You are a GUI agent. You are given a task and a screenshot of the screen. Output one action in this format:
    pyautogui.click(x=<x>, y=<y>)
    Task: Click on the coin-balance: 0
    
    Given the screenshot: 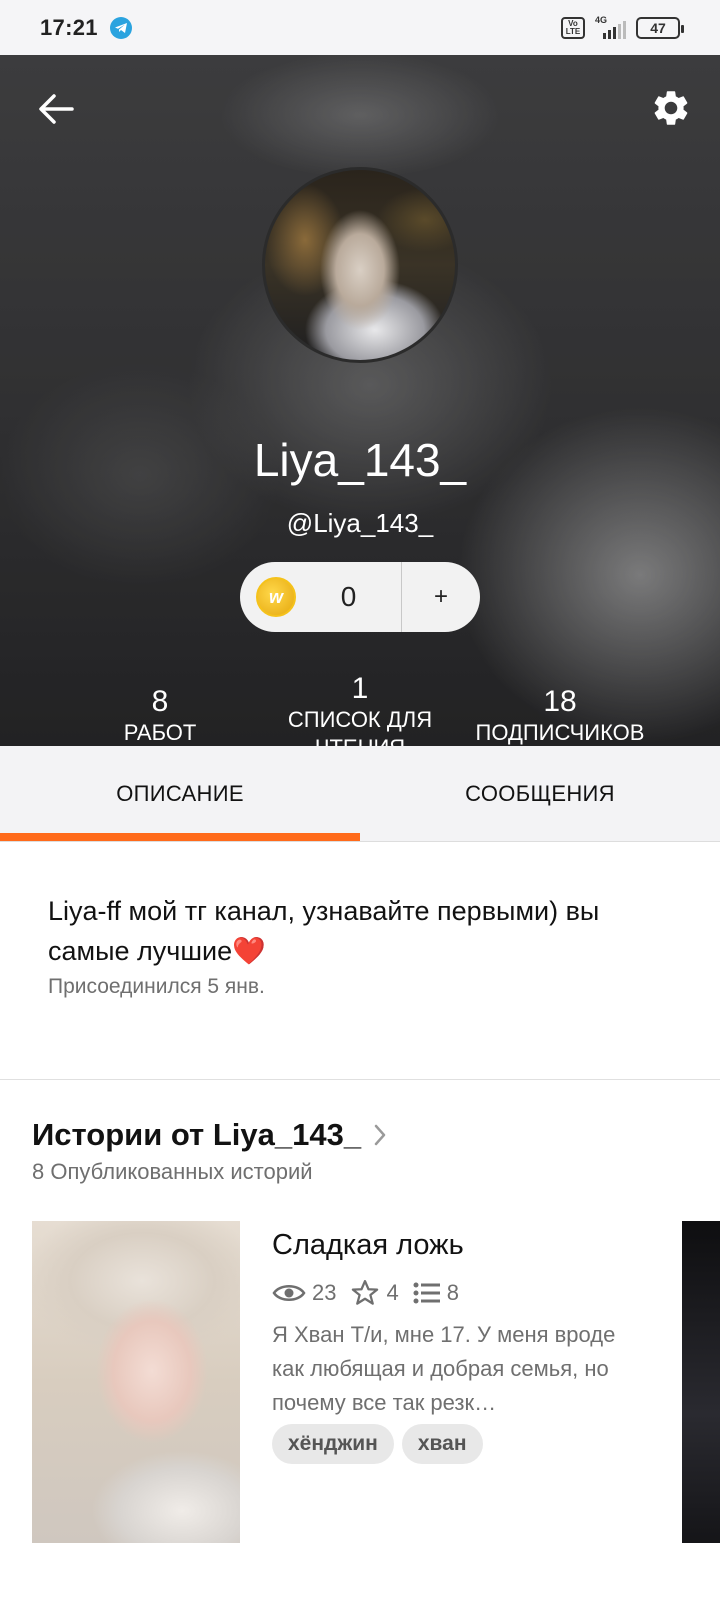 What is the action you would take?
    pyautogui.click(x=348, y=596)
    